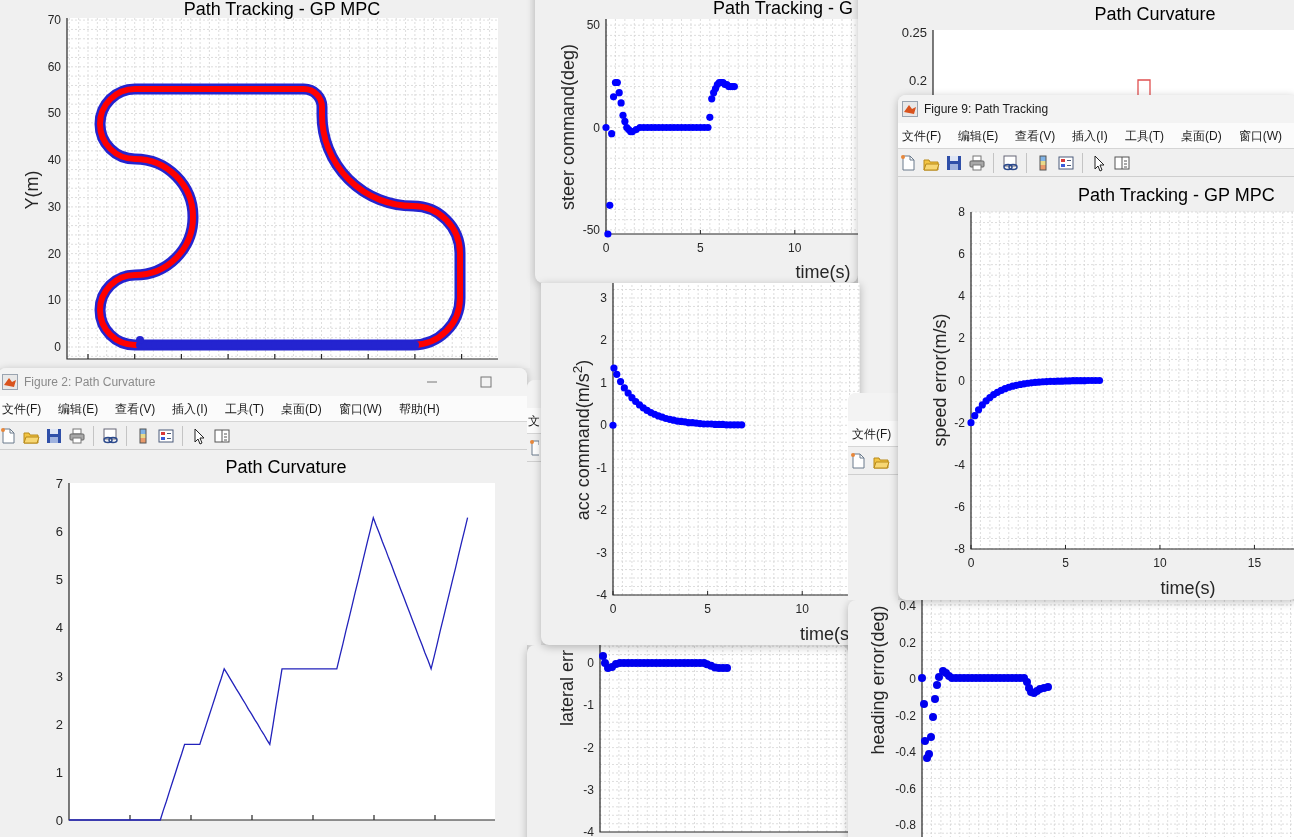 The width and height of the screenshot is (1294, 837). I want to click on axis-label: heading error(deg), so click(878, 680).